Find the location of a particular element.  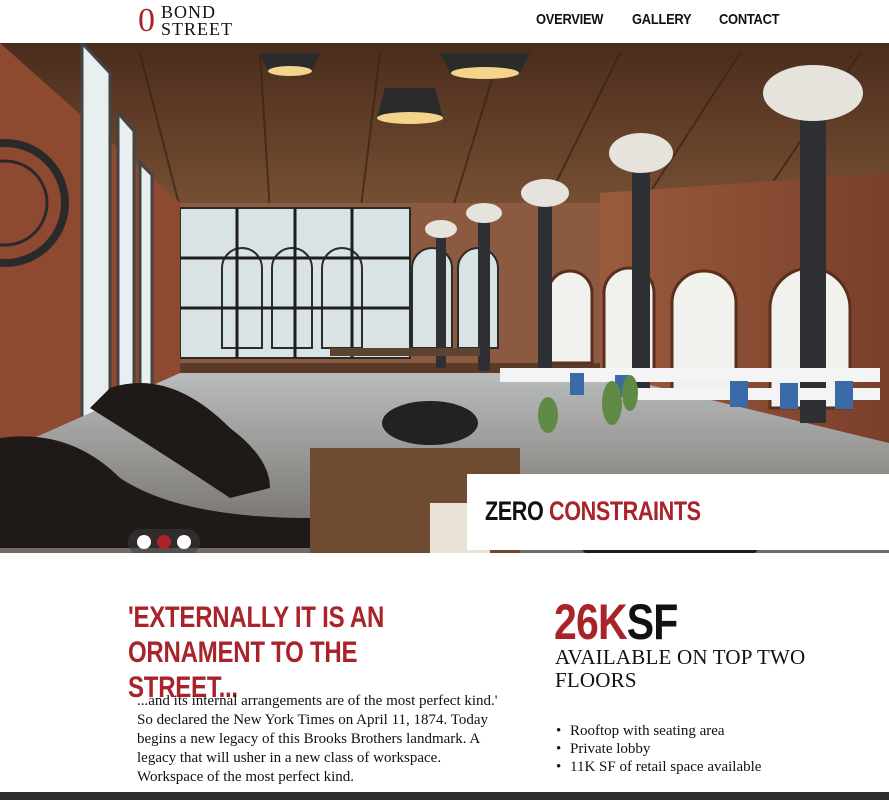

main-nav: OVERVIEW GALLERY CONTACT is located at coordinates (662, 19).